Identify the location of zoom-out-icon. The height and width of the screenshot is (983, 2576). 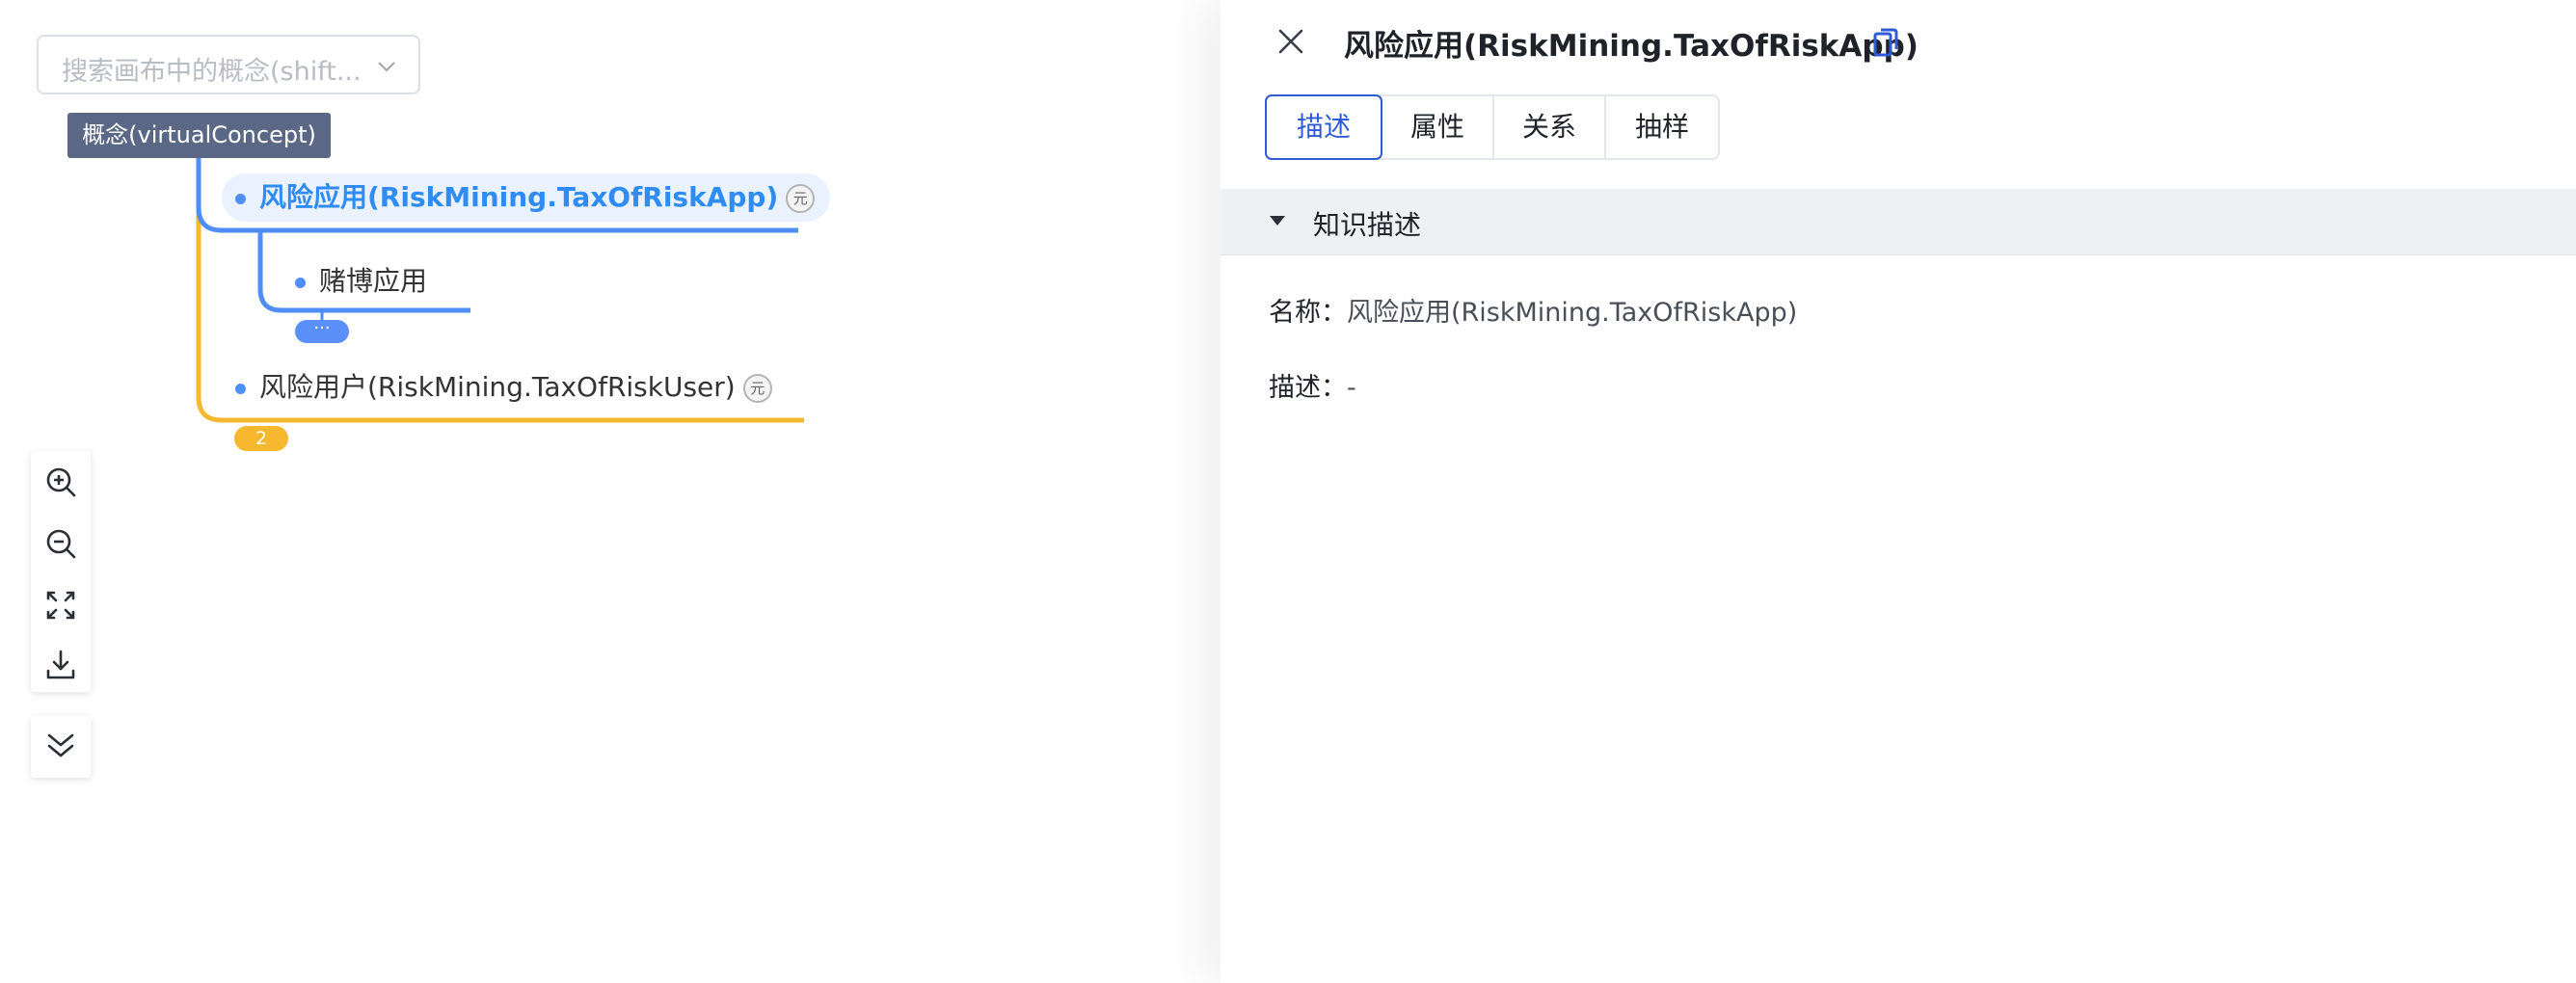
(61, 543).